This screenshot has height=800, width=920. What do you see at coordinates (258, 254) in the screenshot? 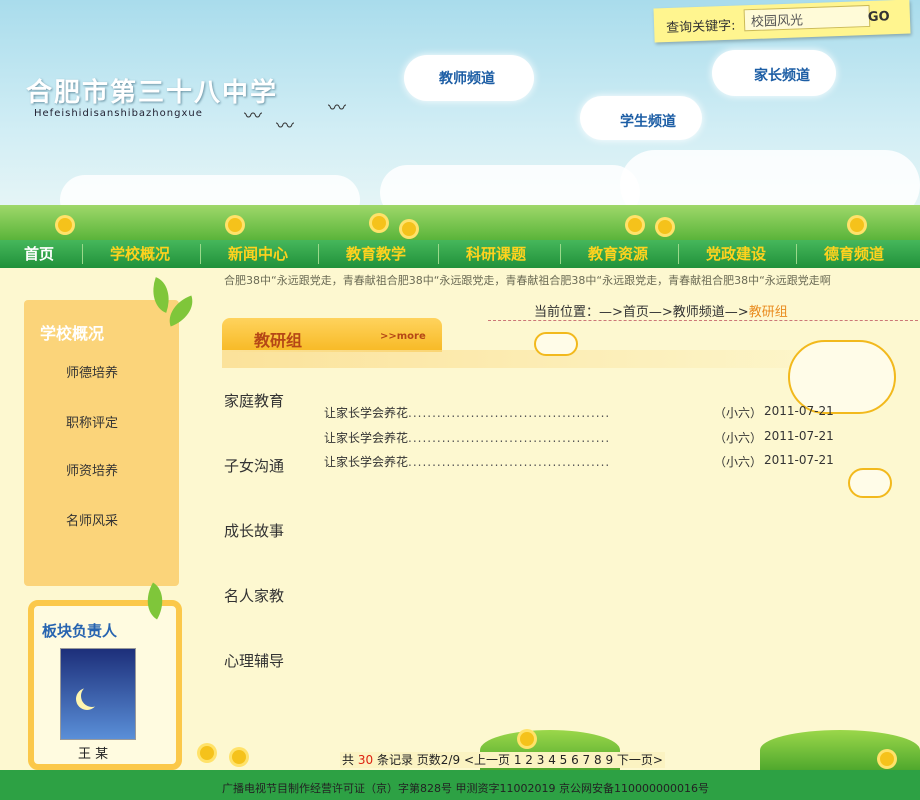
I see `nav-item-news: 新闻中心` at bounding box center [258, 254].